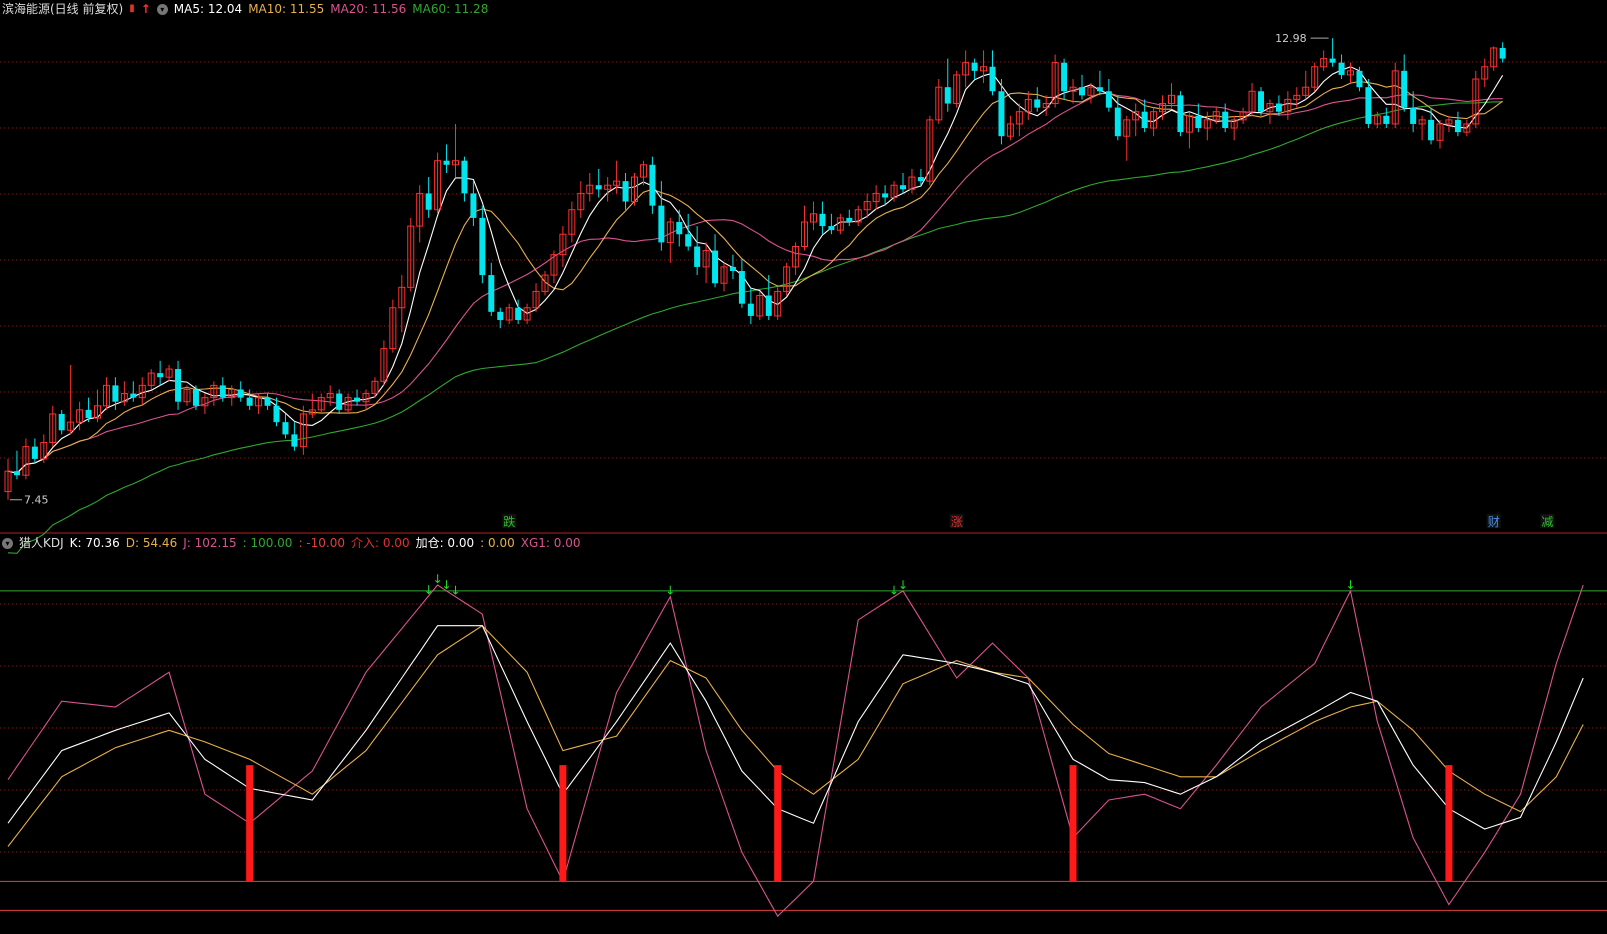 This screenshot has height=934, width=1607. Describe the element at coordinates (36, 500) in the screenshot. I see `low-price-label: 7.45` at that location.